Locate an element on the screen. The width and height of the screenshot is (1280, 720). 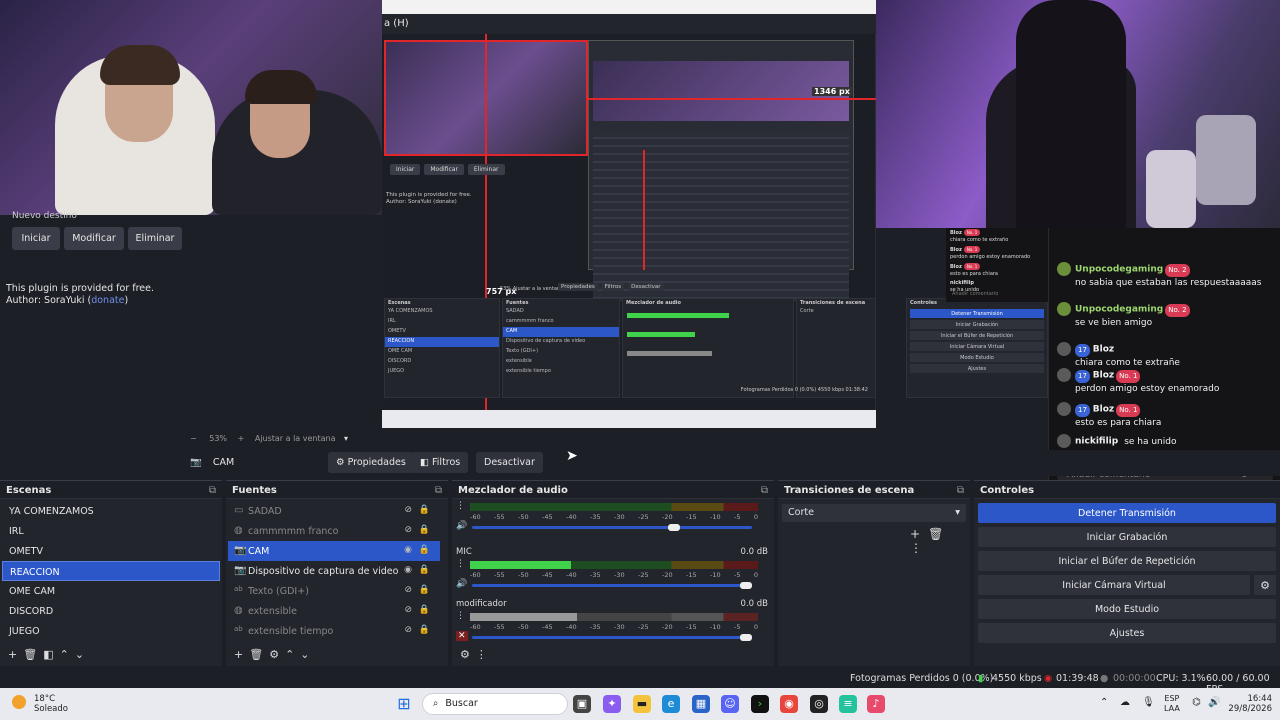
source-item: 📷 CAM ◉ 🔒 is located at coordinates (334, 551).